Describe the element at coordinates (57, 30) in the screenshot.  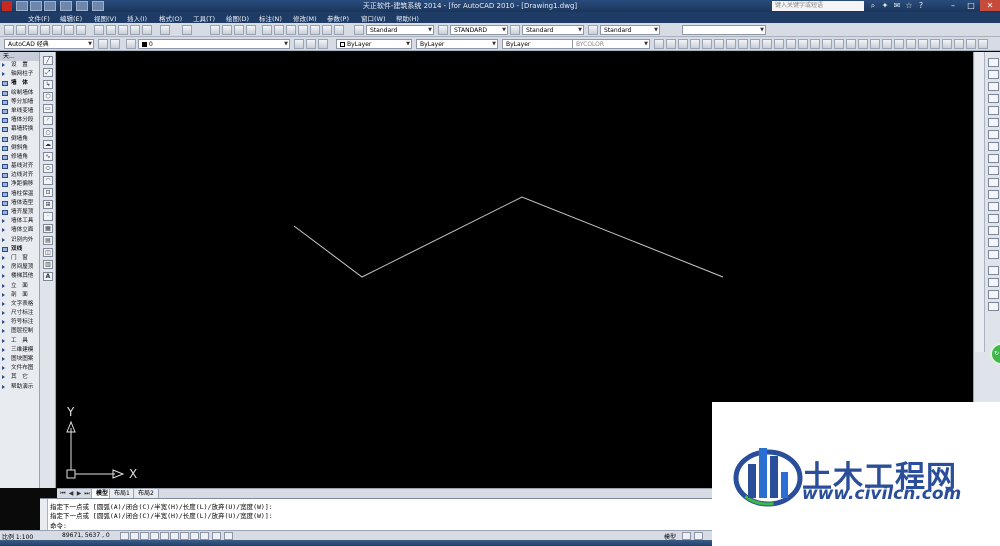
I see `preview-icon` at that location.